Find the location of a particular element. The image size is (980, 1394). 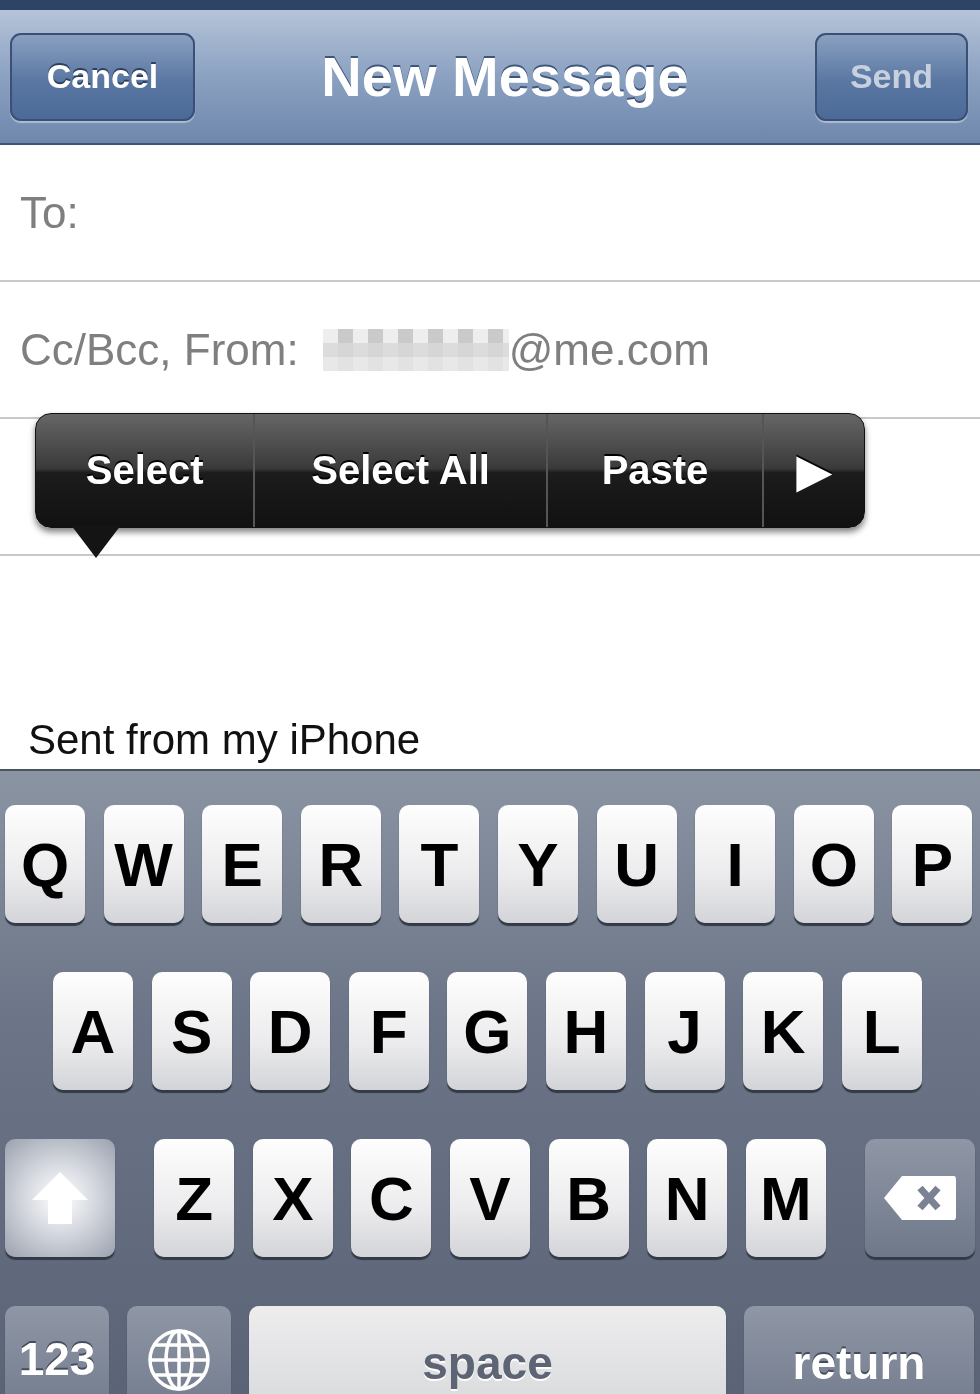

cancel-button: Cancel is located at coordinates (102, 76).